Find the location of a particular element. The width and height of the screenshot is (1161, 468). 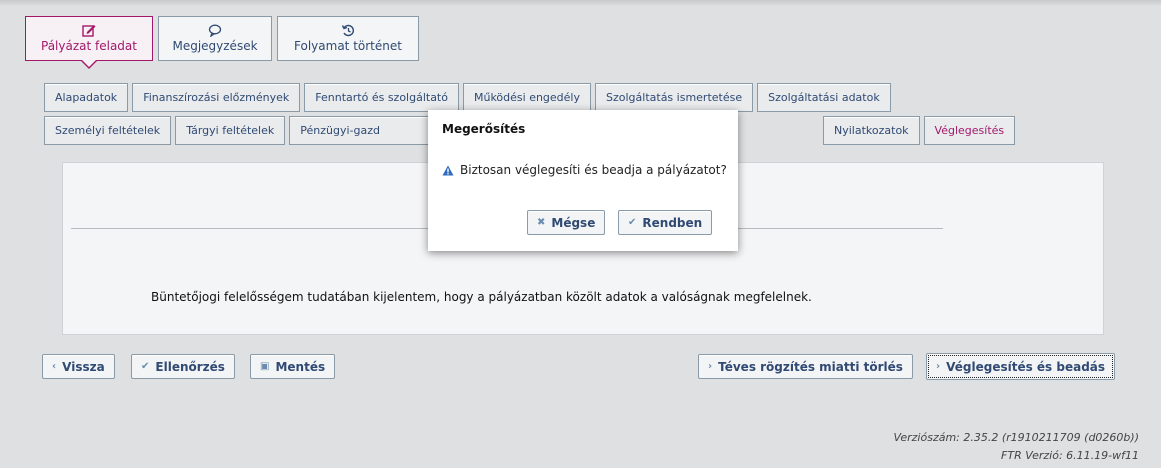

save-button: ▣ Mentés is located at coordinates (293, 366).